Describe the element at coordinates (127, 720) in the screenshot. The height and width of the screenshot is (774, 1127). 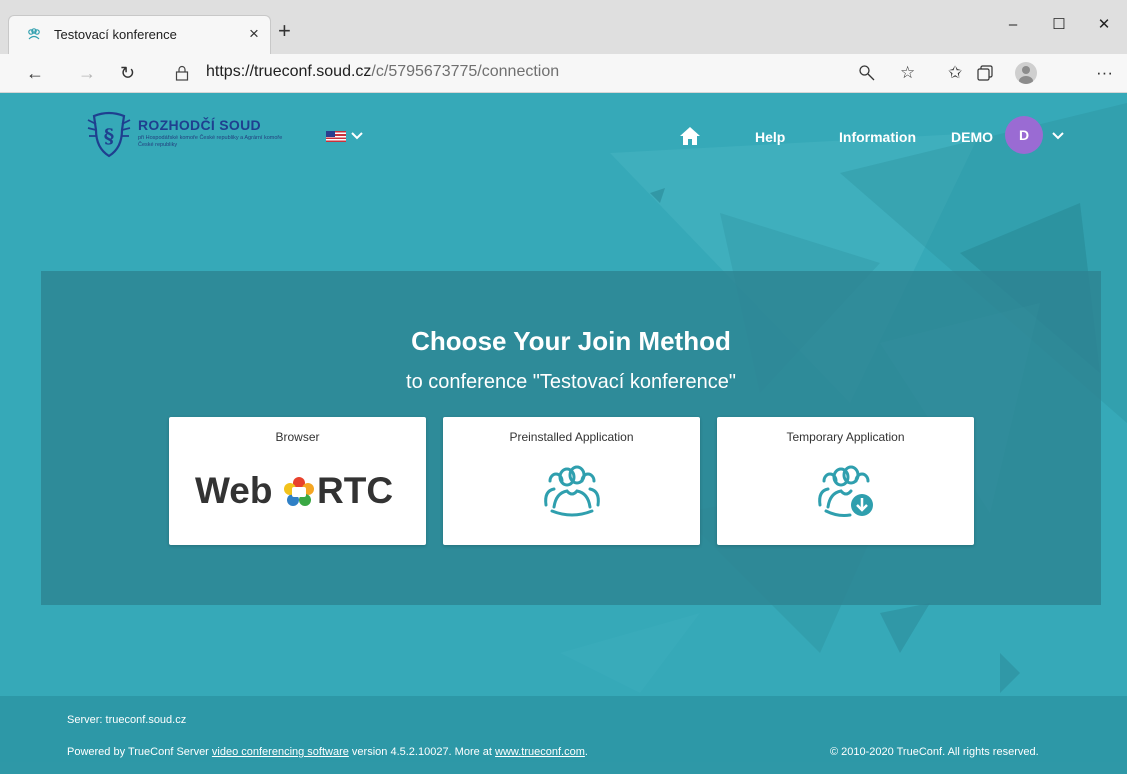
I see `footer-server: Server: trueconf.soud.cz` at that location.